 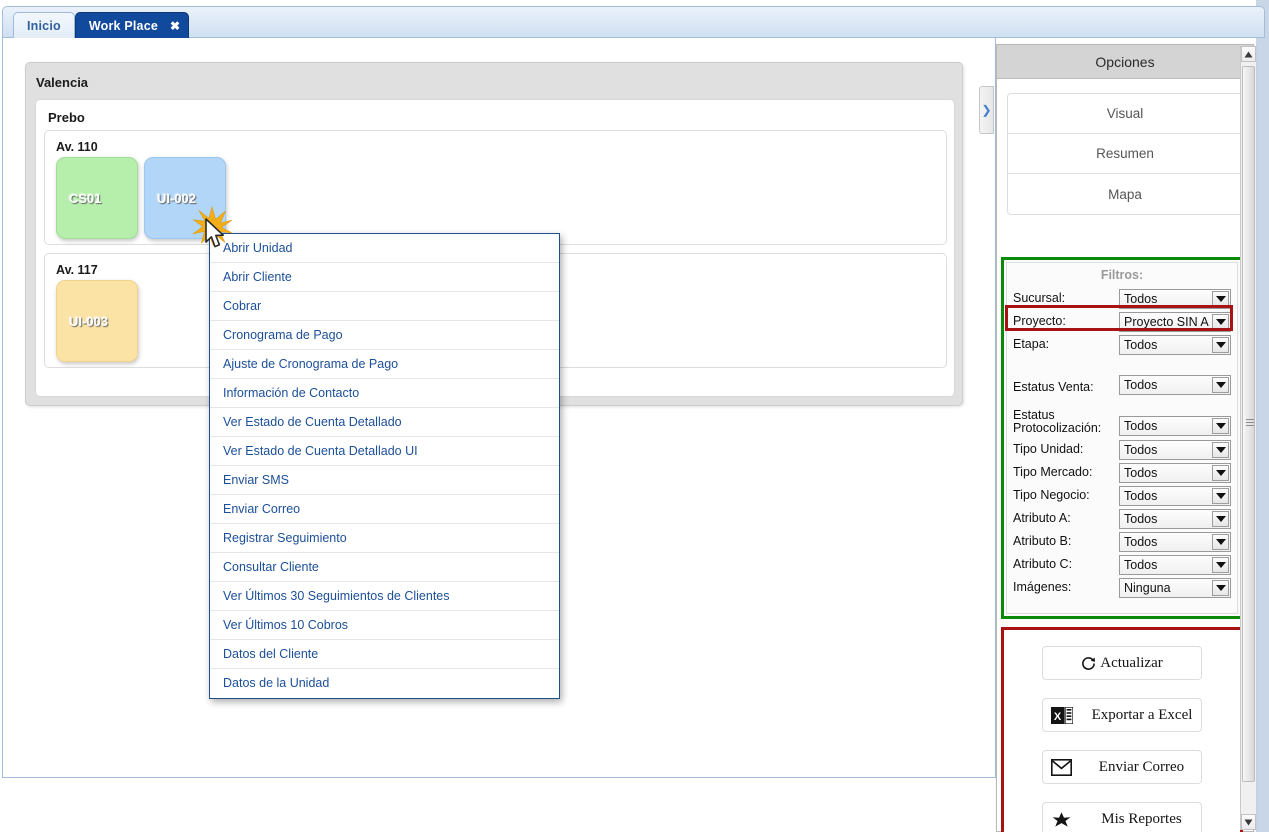 What do you see at coordinates (495, 187) in the screenshot?
I see `street-panel-av-110: Av. 110 CS01 UI-002` at bounding box center [495, 187].